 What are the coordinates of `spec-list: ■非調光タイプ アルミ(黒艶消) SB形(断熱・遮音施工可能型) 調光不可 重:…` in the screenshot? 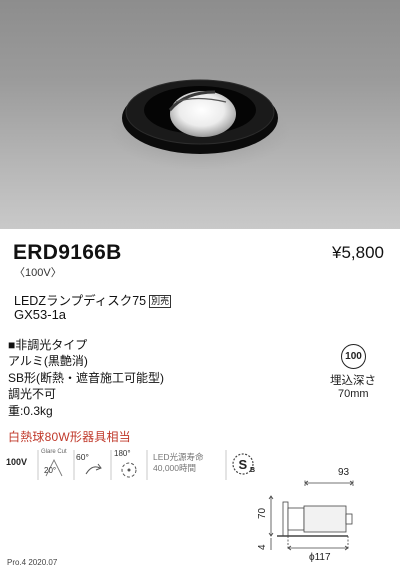 It's located at (86, 378).